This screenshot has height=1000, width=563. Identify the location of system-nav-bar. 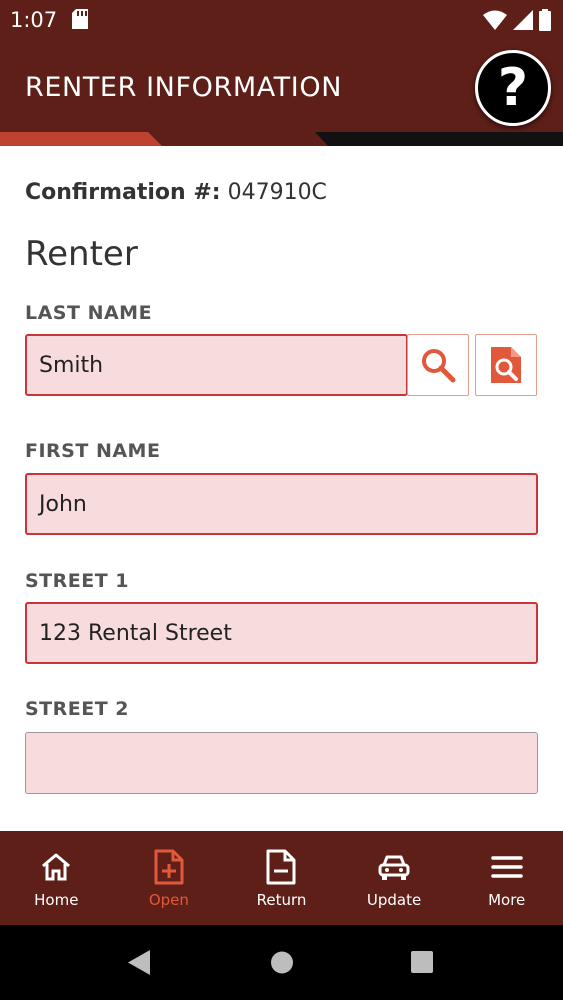
(281, 962).